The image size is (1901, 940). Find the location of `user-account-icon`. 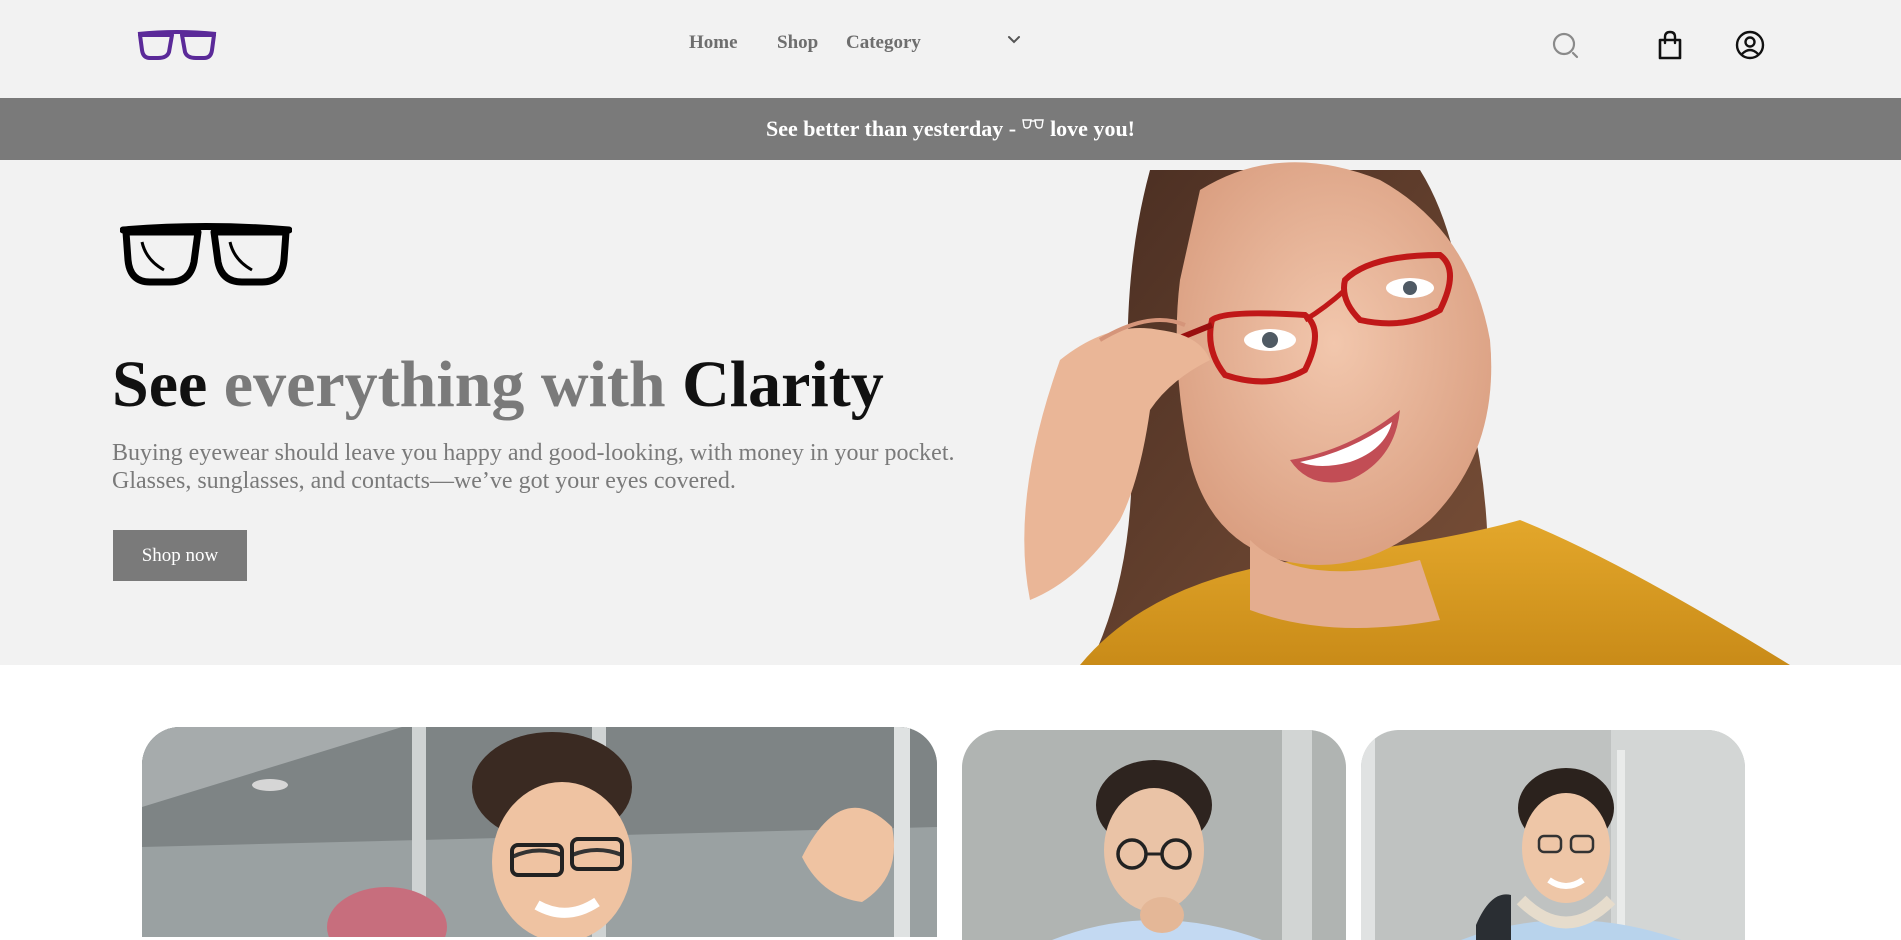

user-account-icon is located at coordinates (1750, 45).